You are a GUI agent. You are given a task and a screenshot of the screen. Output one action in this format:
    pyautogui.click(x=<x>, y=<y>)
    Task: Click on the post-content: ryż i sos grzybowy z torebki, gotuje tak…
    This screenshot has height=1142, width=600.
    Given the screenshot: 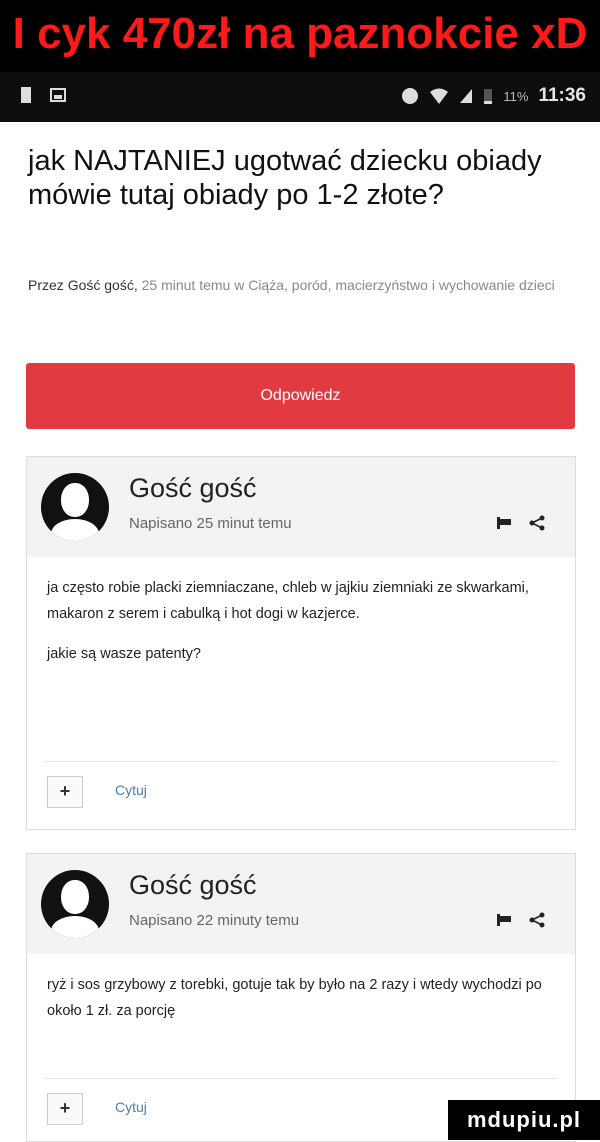 What is the action you would take?
    pyautogui.click(x=301, y=1016)
    